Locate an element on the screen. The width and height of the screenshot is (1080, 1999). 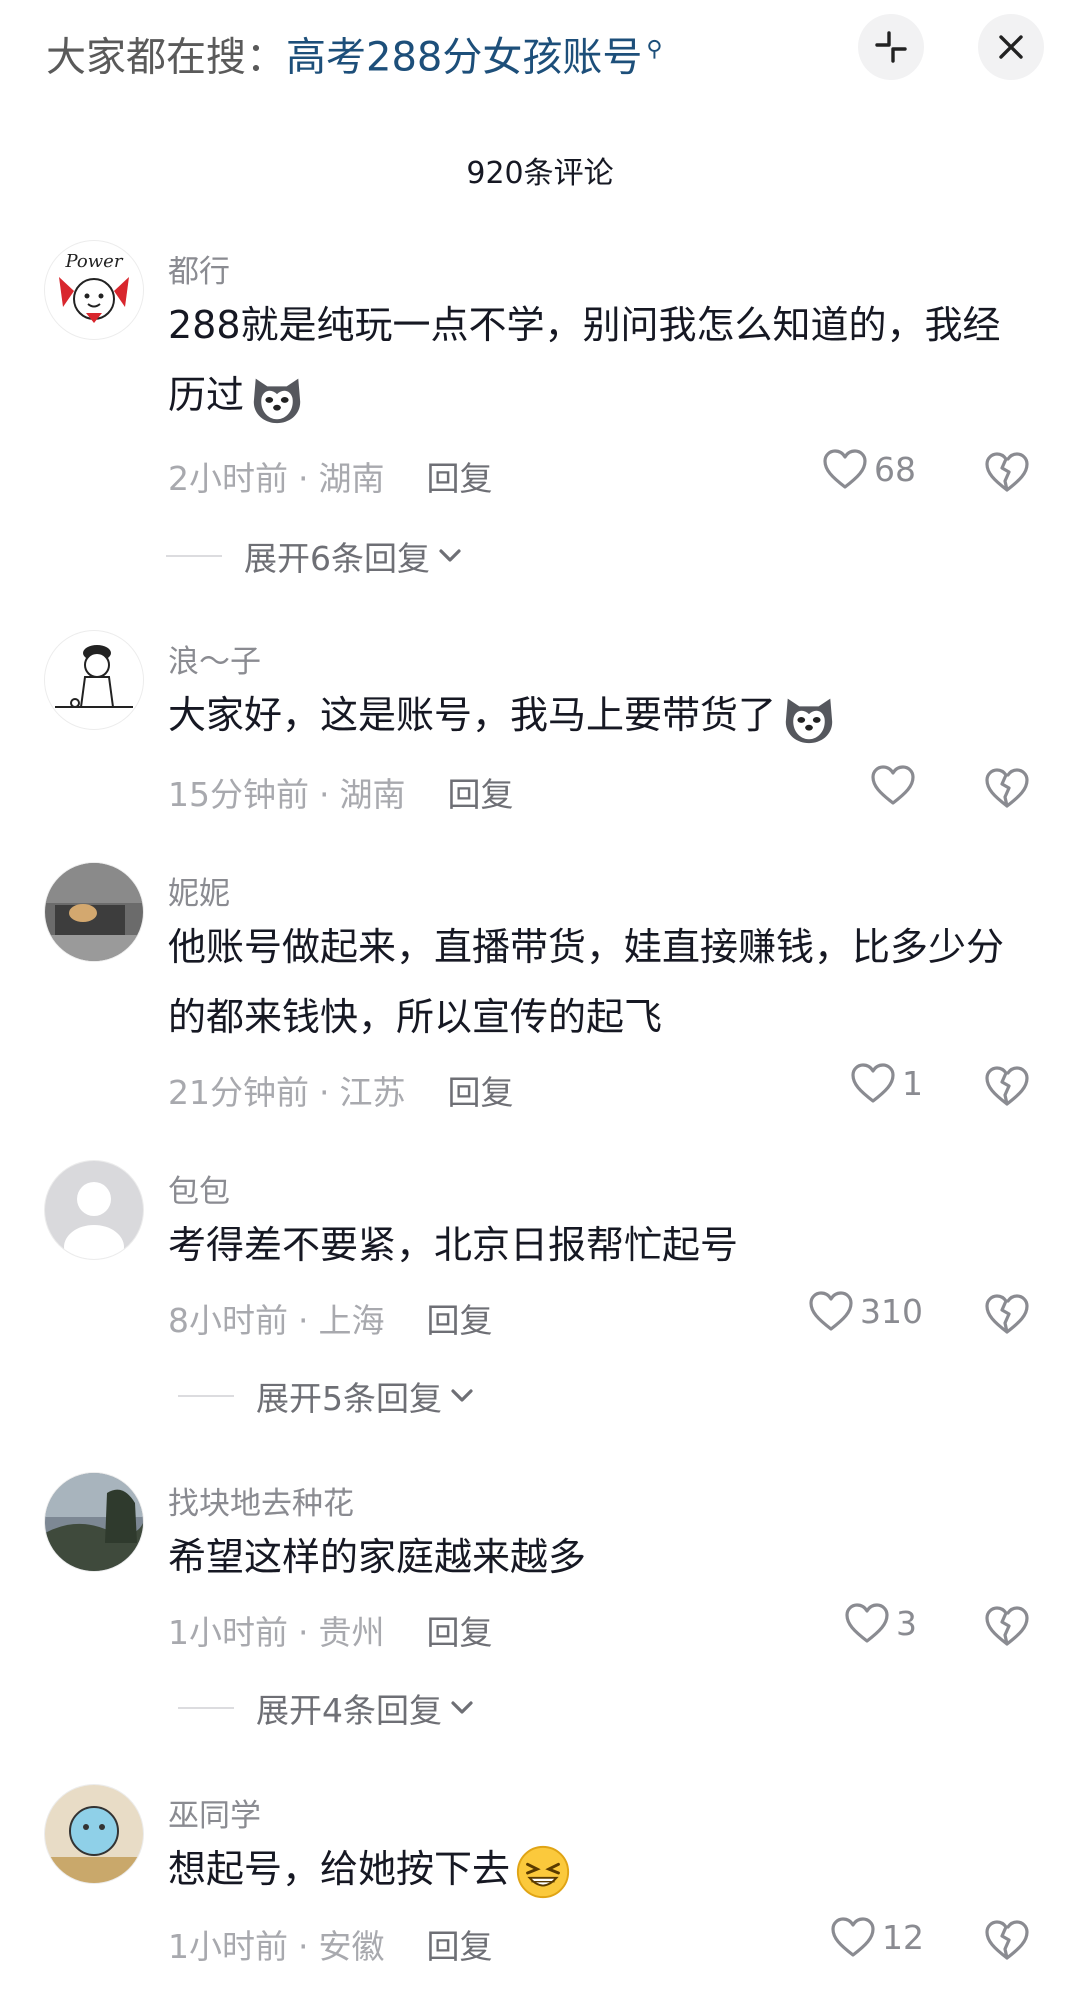
comment-meta: 1小时前 · 安徽 回复 is located at coordinates (330, 1946).